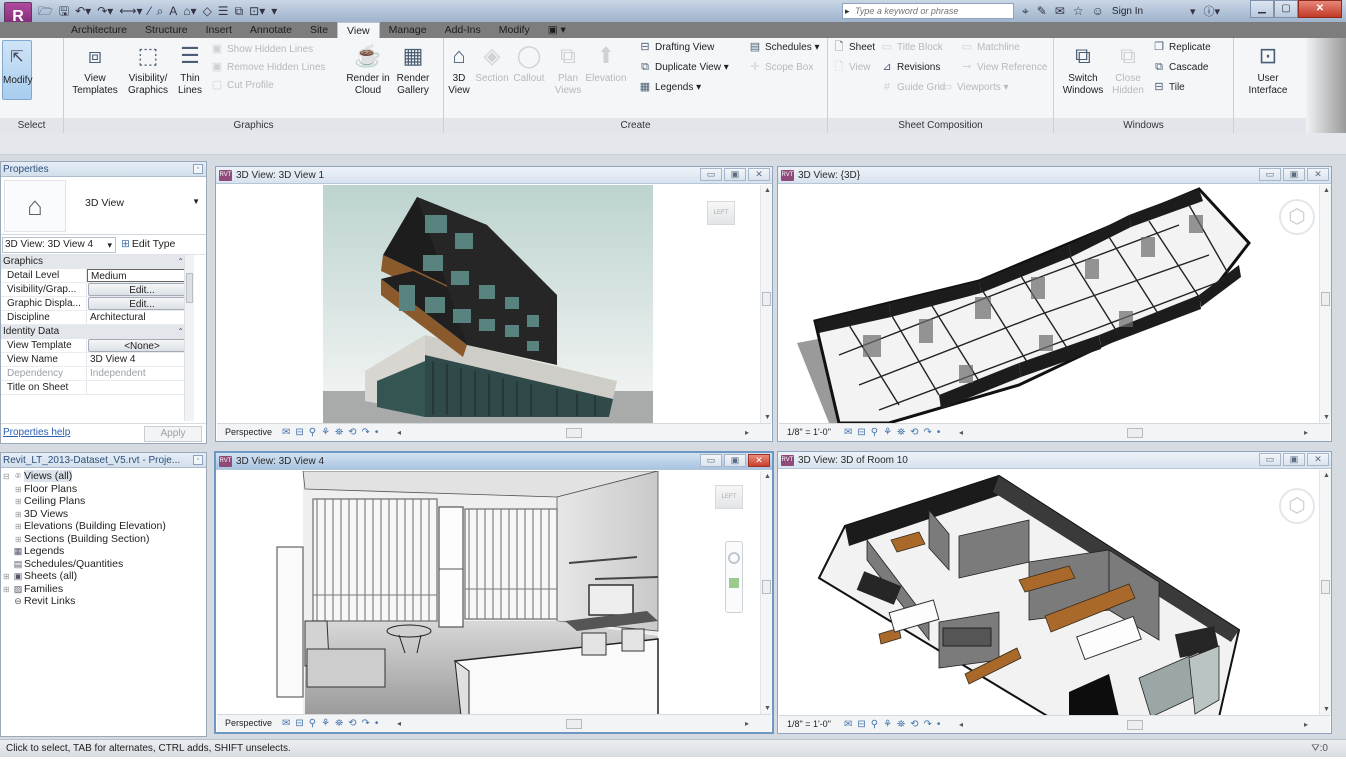 The height and width of the screenshot is (773, 1346). What do you see at coordinates (97, 332) in the screenshot?
I see `group-identity-data: Identity Data ⌃` at bounding box center [97, 332].